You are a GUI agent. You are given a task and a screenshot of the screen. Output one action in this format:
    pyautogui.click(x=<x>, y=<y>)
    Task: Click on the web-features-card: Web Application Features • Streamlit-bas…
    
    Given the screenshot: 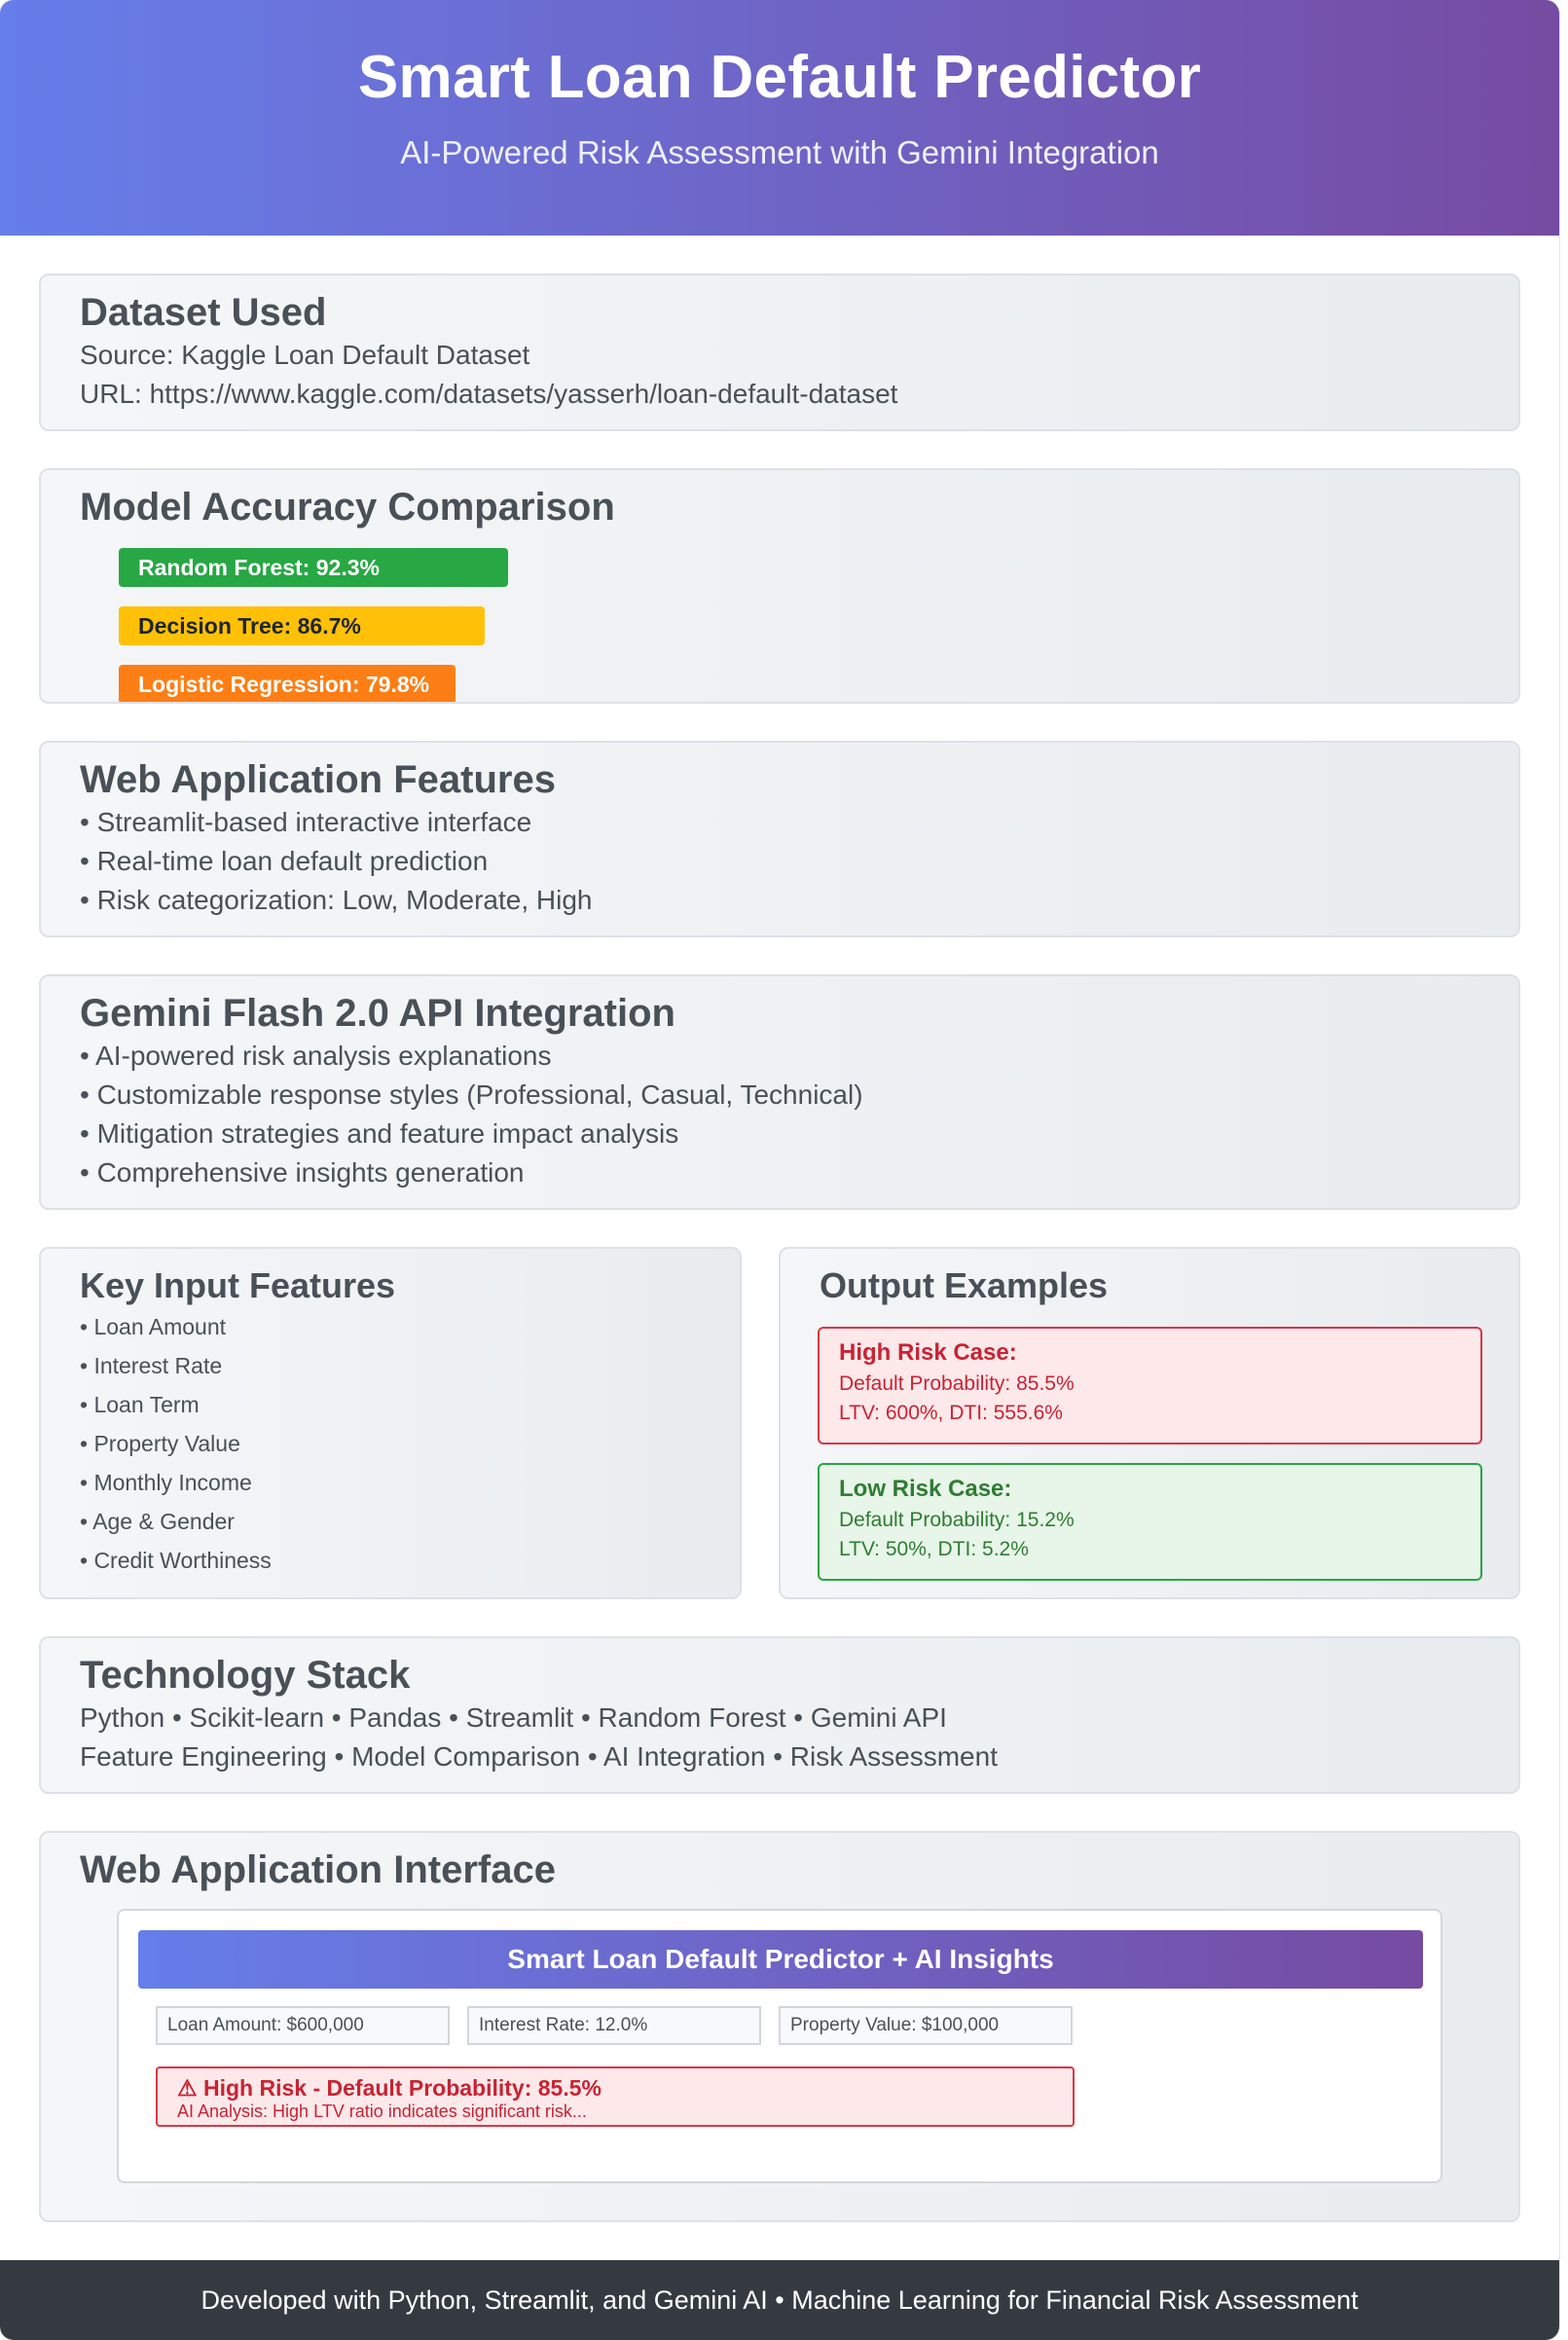 What is the action you would take?
    pyautogui.click(x=779, y=839)
    